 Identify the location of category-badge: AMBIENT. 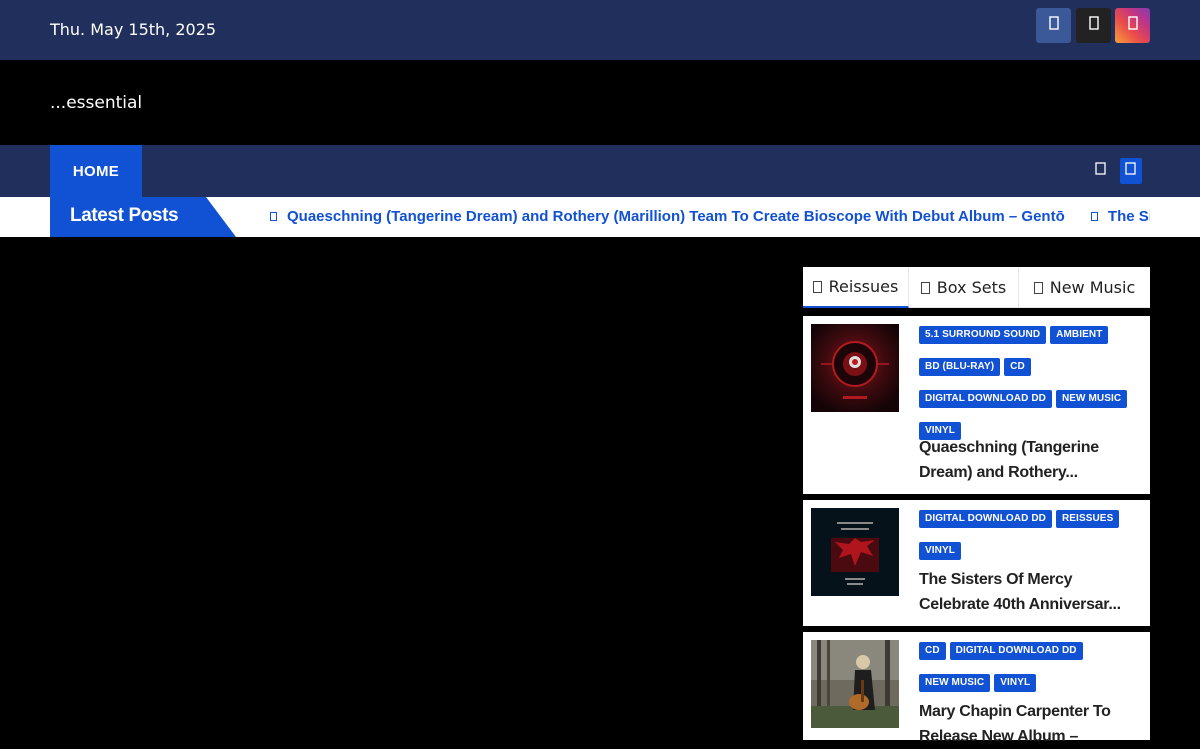
(1079, 335).